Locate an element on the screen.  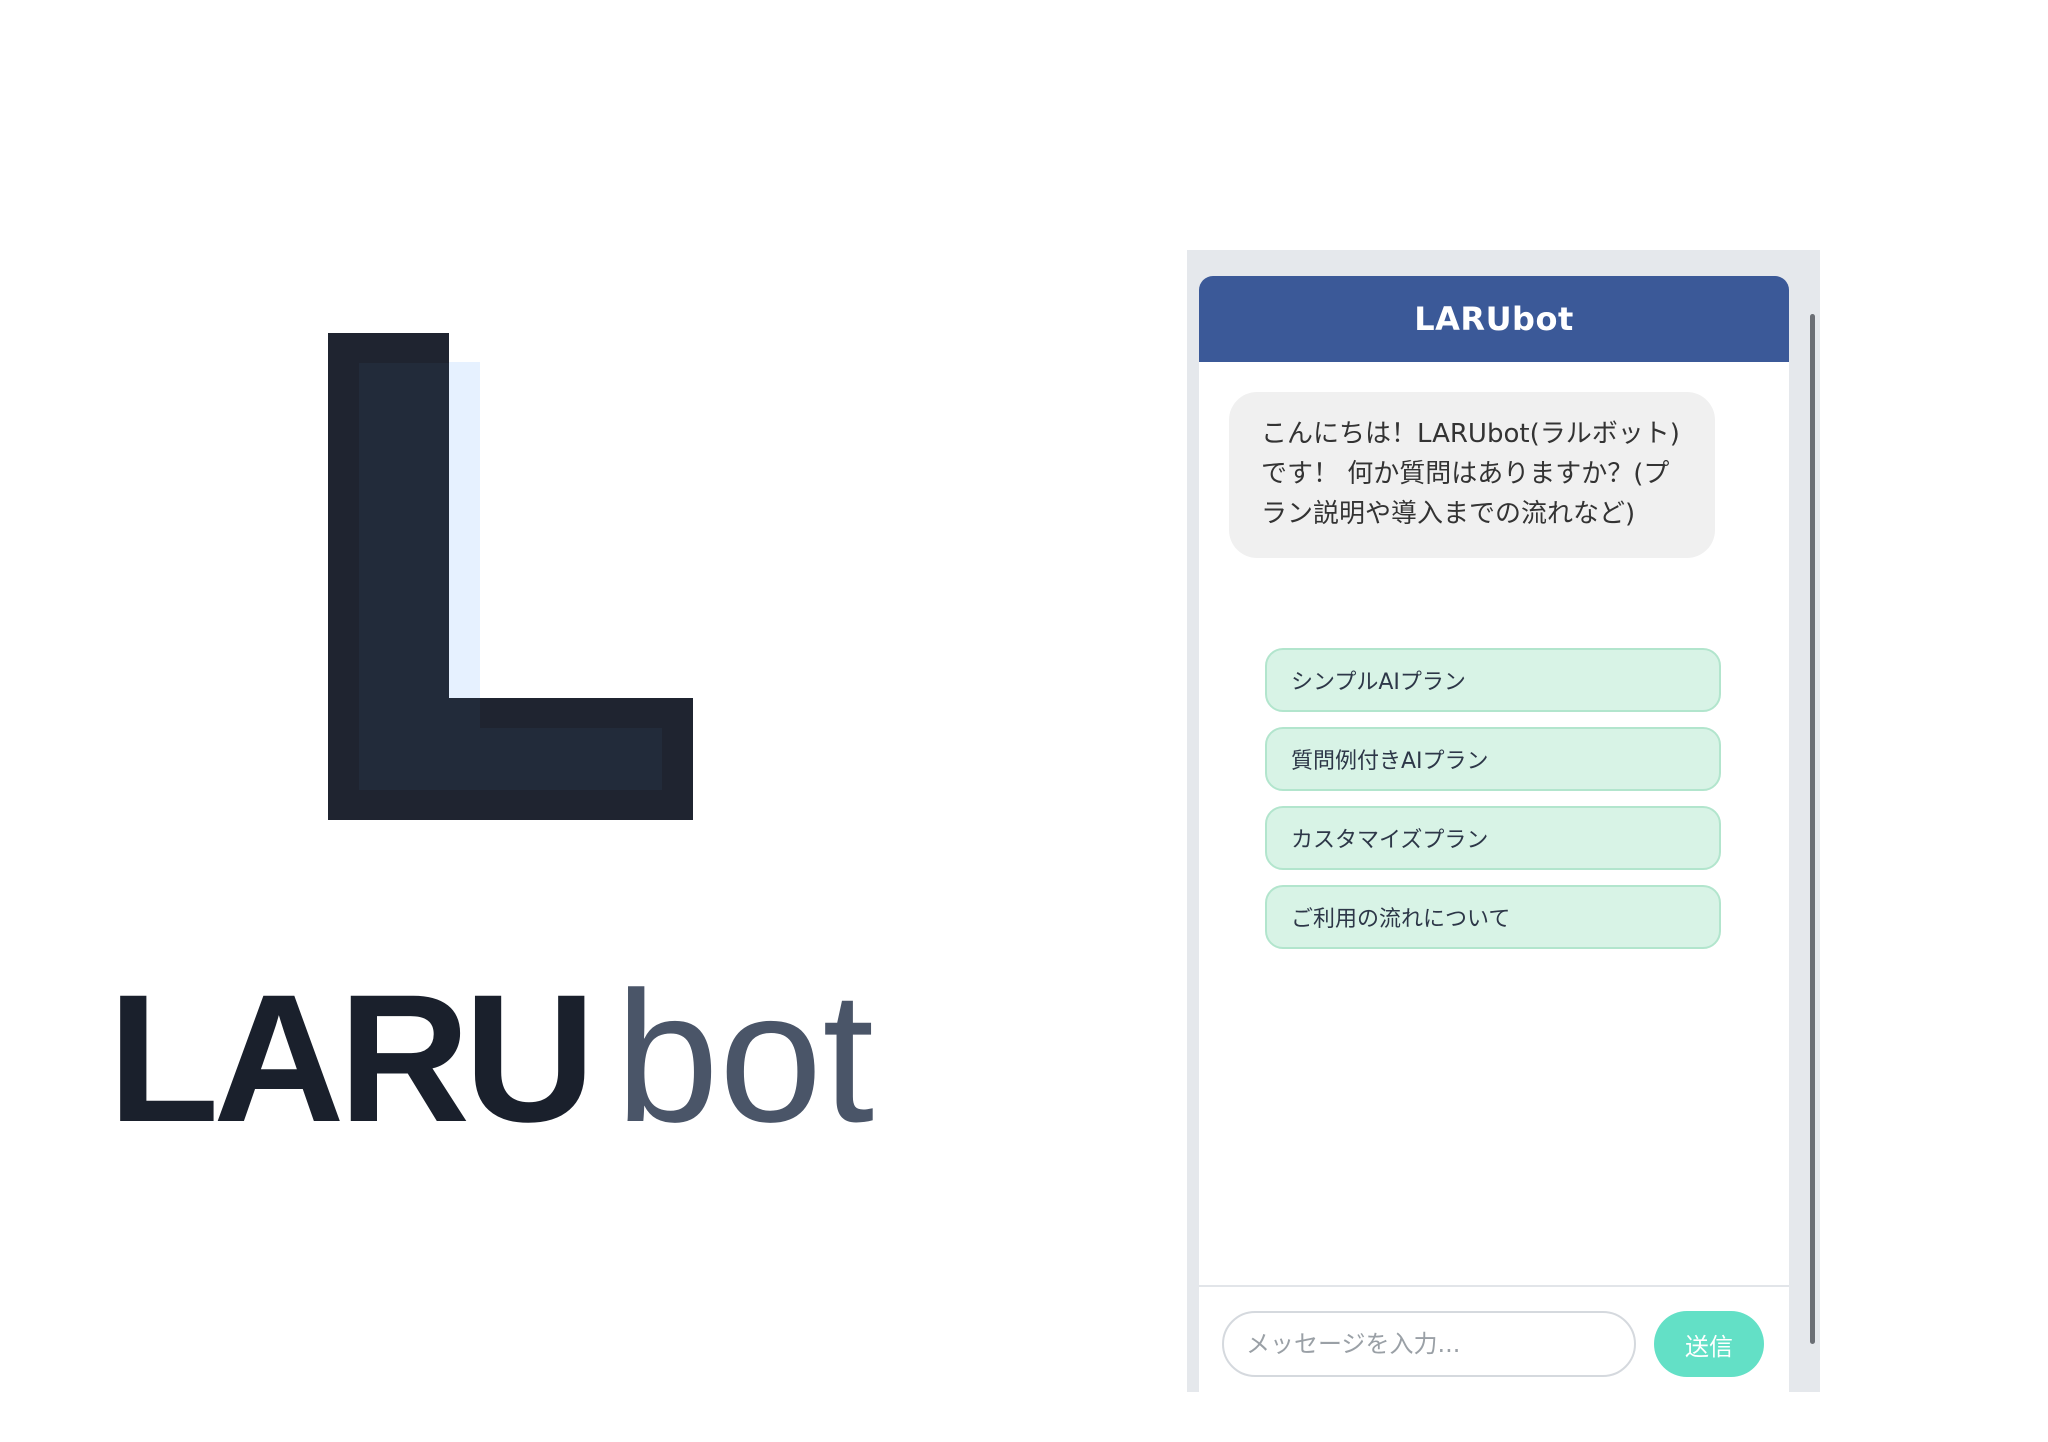
logo-word-bot: bot is located at coordinates (745, 1057).